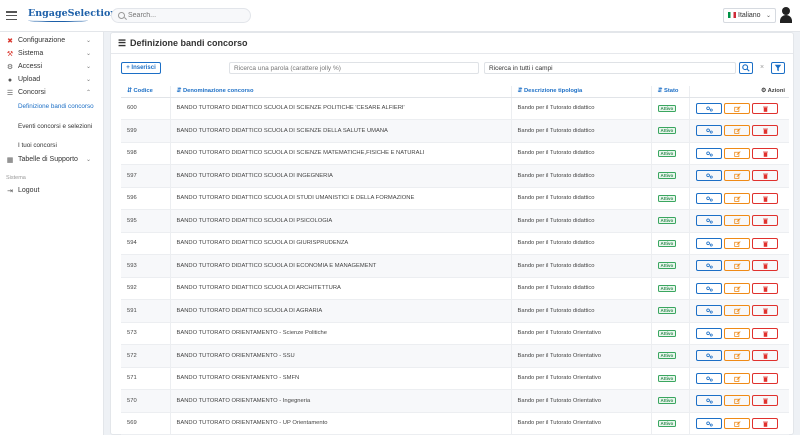  Describe the element at coordinates (52, 94) in the screenshot. I see `sidebar-item-concorsi: ☰ Concorsi ⌃` at that location.